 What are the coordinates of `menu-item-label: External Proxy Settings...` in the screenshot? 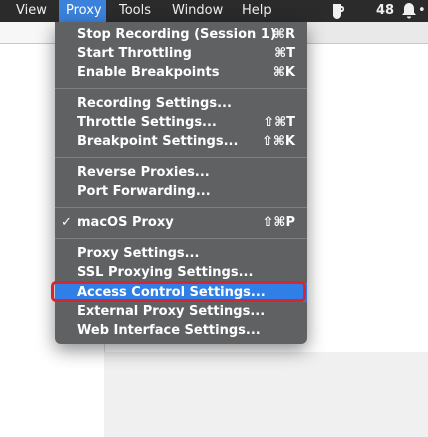 It's located at (171, 311).